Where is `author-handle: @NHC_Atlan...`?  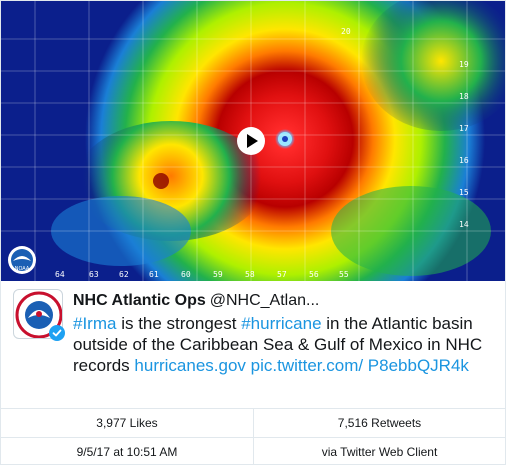
author-handle: @NHC_Atlan... is located at coordinates (265, 300).